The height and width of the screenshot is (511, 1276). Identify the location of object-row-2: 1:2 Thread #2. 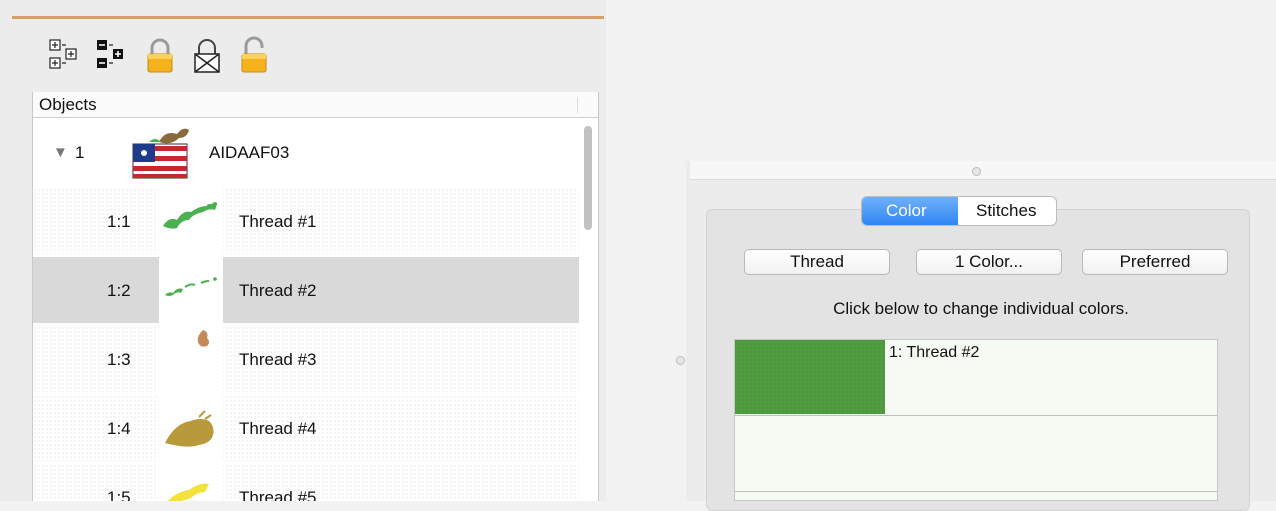
(306, 290).